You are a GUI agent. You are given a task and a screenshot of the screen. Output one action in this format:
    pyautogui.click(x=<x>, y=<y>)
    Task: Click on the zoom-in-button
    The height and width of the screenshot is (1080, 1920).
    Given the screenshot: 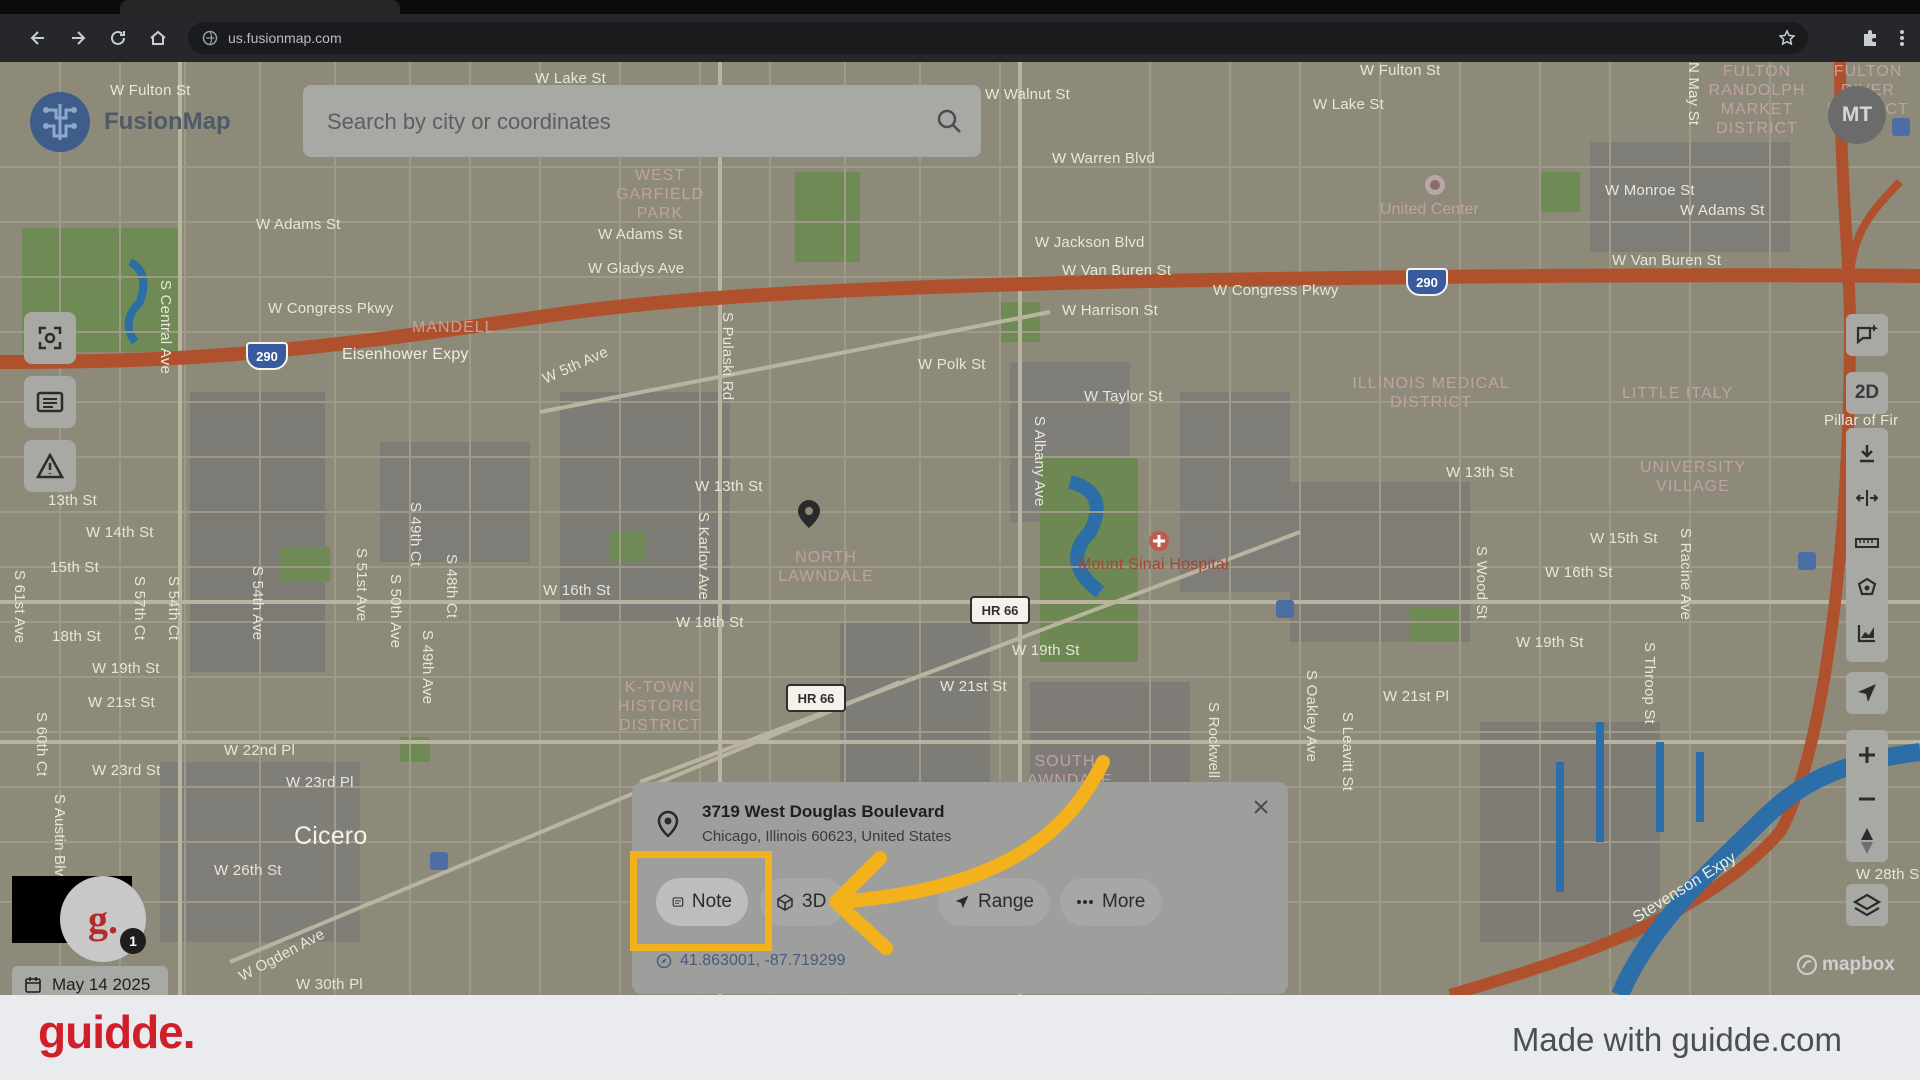 What is the action you would take?
    pyautogui.click(x=1867, y=755)
    